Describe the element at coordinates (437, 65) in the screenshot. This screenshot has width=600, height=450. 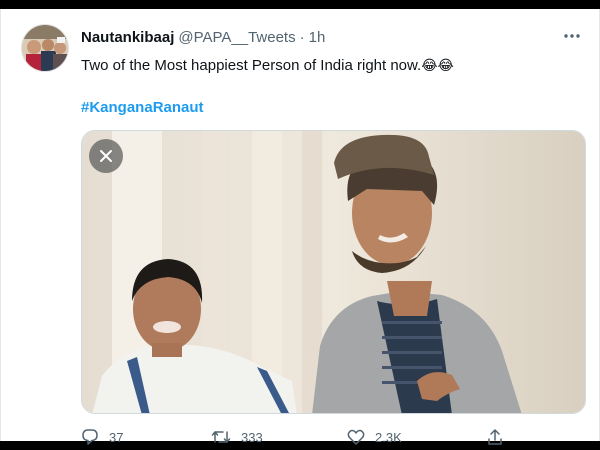
I see `laughing-emoji: 😂😂` at that location.